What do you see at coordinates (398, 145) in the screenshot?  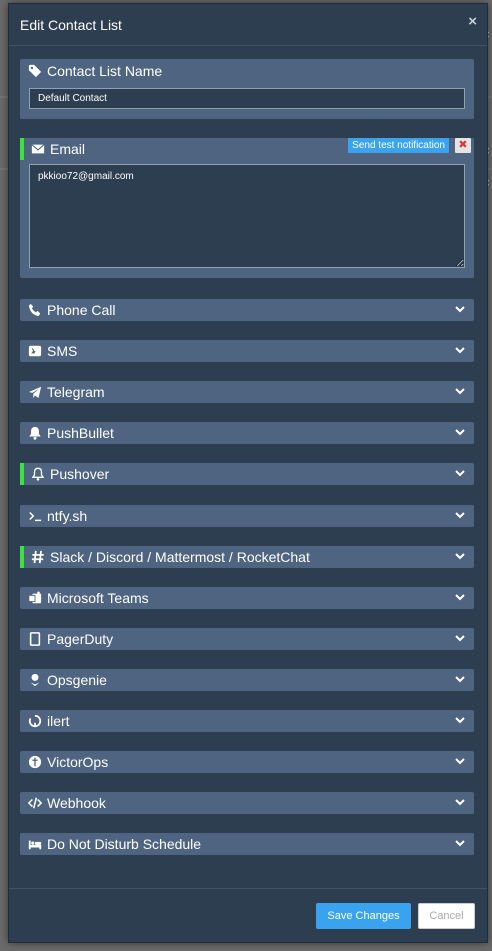 I see `send-test-notification-button: Send test notification` at bounding box center [398, 145].